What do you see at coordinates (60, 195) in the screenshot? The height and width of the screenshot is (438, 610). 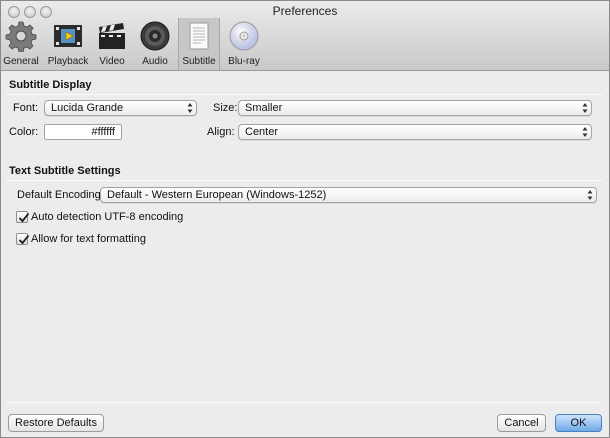 I see `default-encoding-label: Default Encoding:` at bounding box center [60, 195].